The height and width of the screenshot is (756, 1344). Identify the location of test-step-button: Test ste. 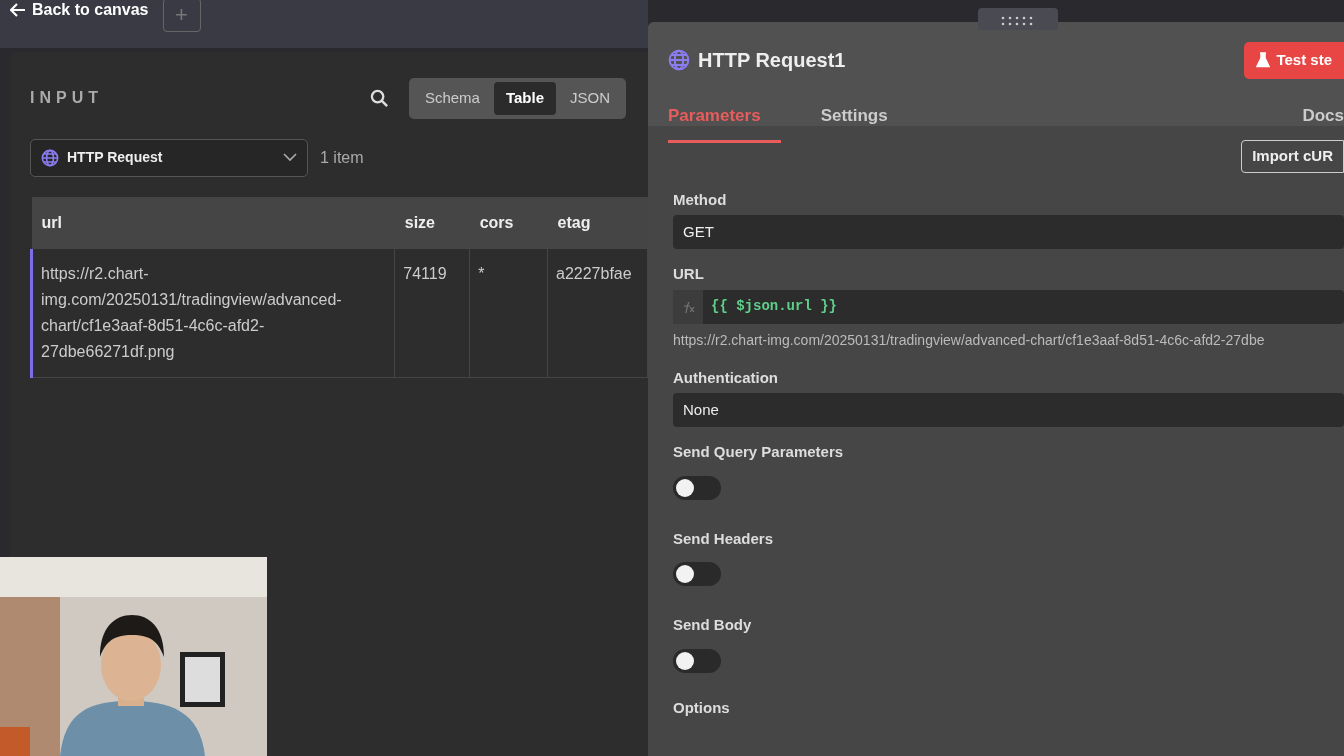
(1294, 60).